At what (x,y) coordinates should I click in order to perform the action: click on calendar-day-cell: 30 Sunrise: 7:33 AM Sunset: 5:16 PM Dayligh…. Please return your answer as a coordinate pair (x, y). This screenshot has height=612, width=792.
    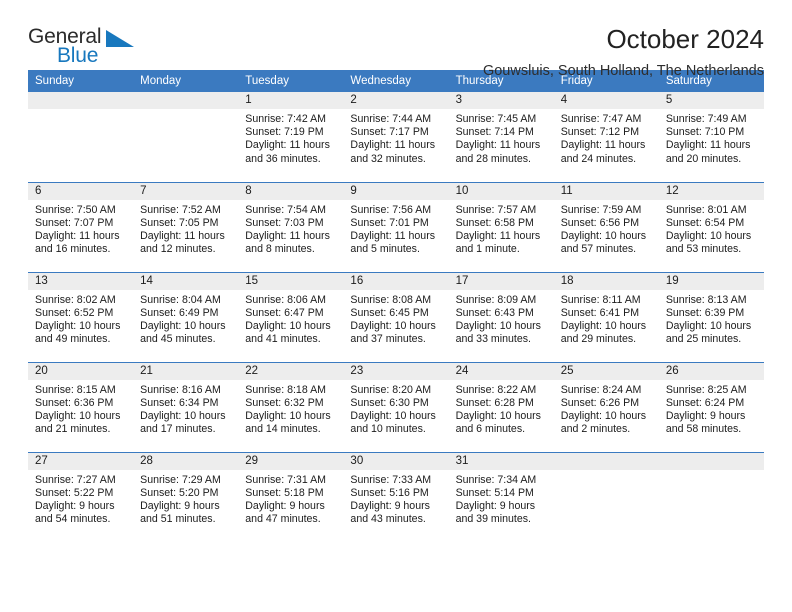
    Looking at the image, I should click on (396, 496).